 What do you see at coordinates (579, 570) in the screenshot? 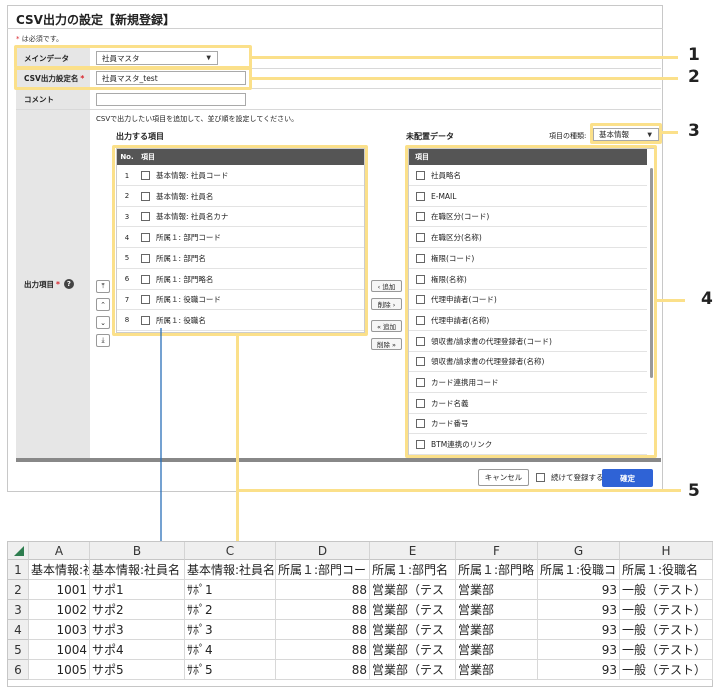
I see `sheet-header-cell: 所属１:役職コ` at bounding box center [579, 570].